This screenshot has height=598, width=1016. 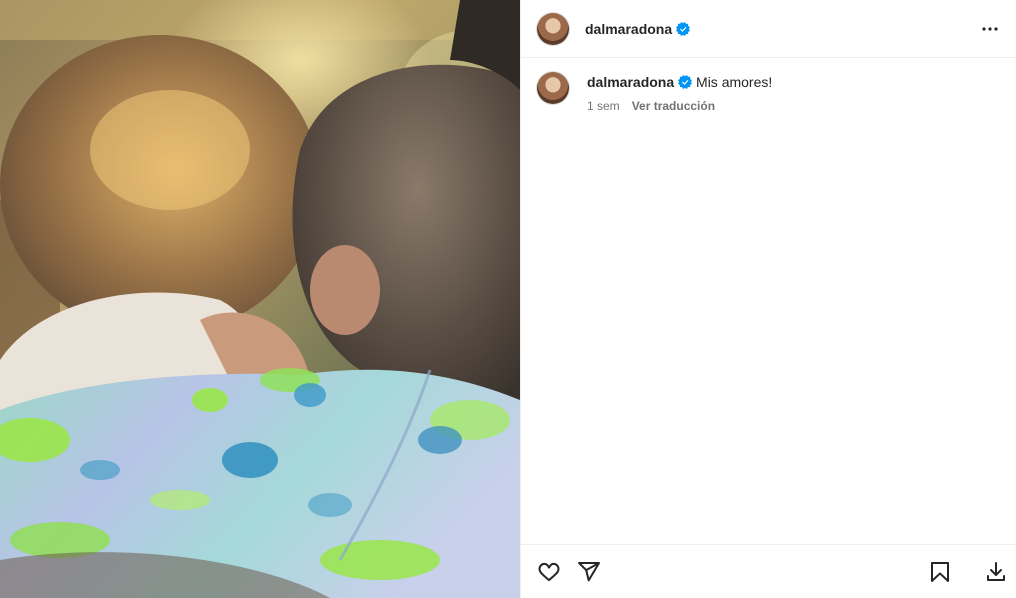 I want to click on translate-link: Ver traducción, so click(x=673, y=106).